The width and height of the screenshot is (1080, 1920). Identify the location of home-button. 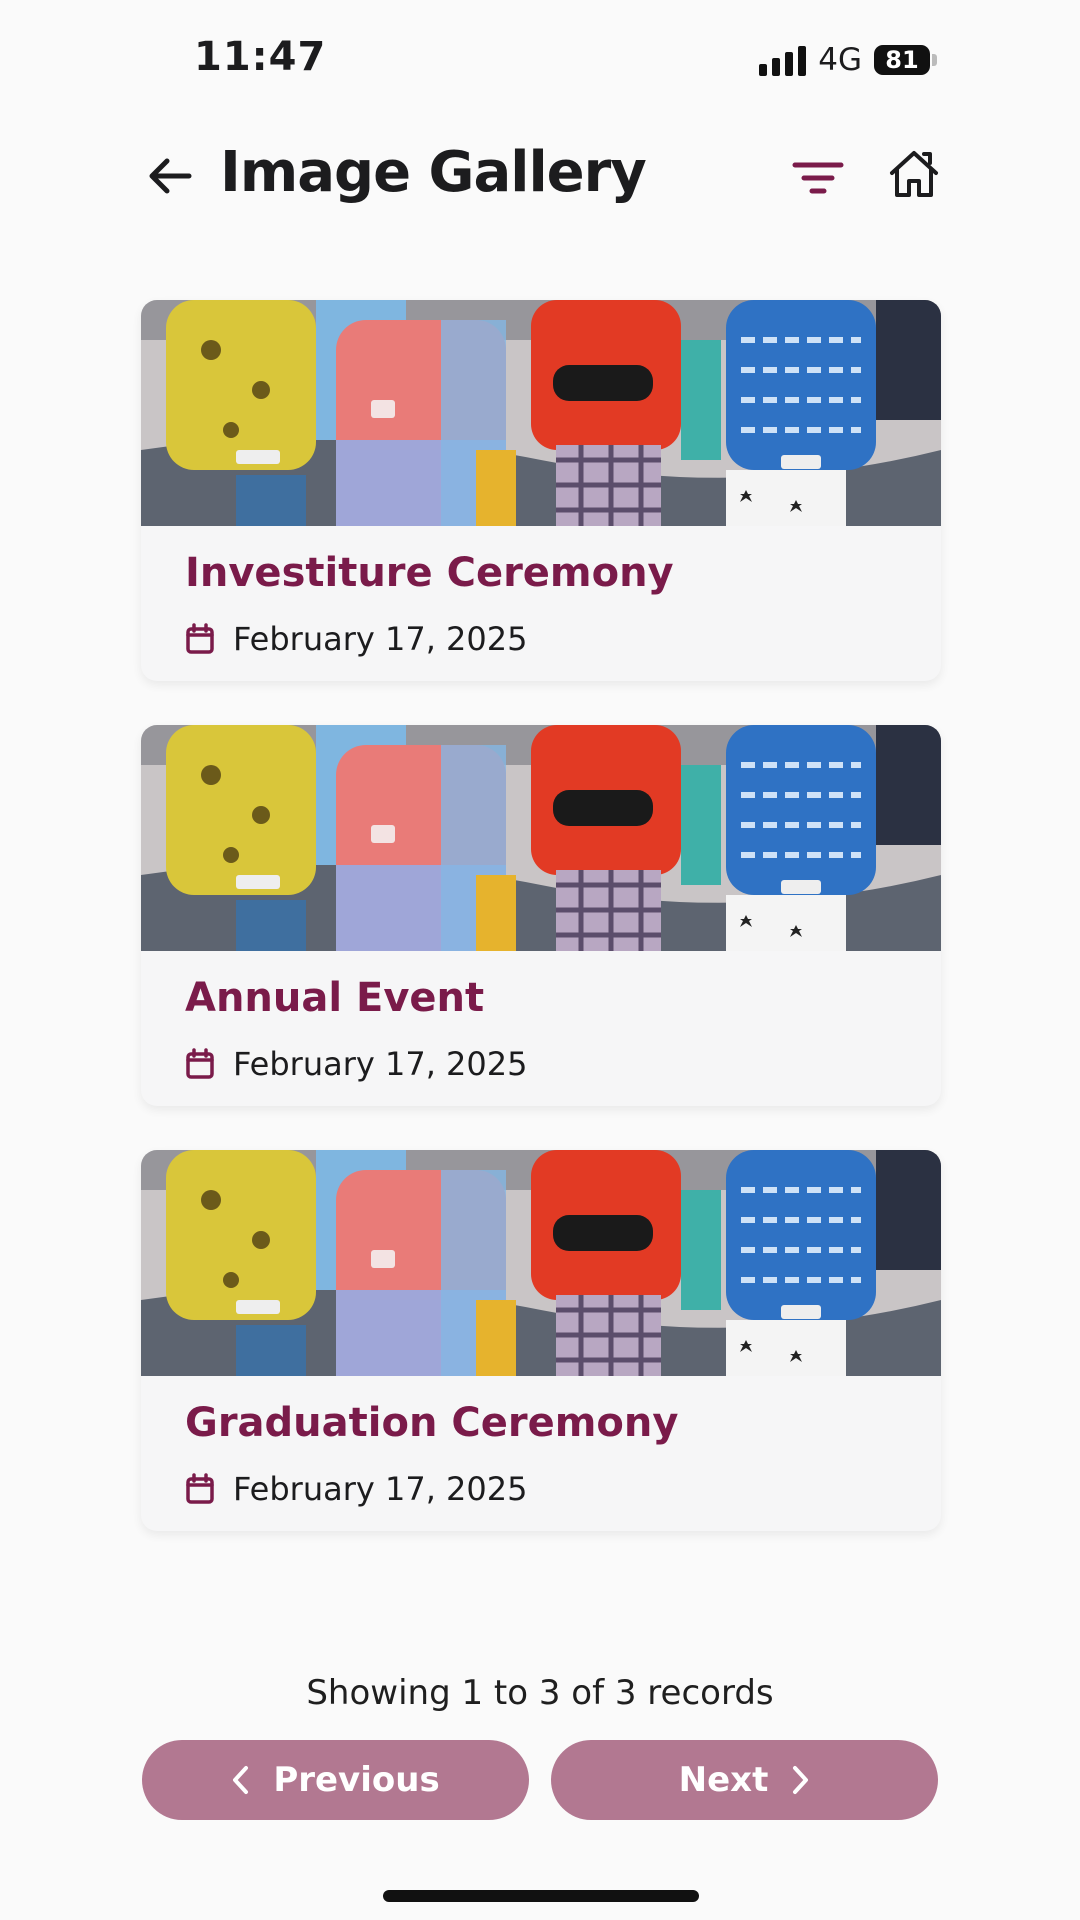
(914, 174).